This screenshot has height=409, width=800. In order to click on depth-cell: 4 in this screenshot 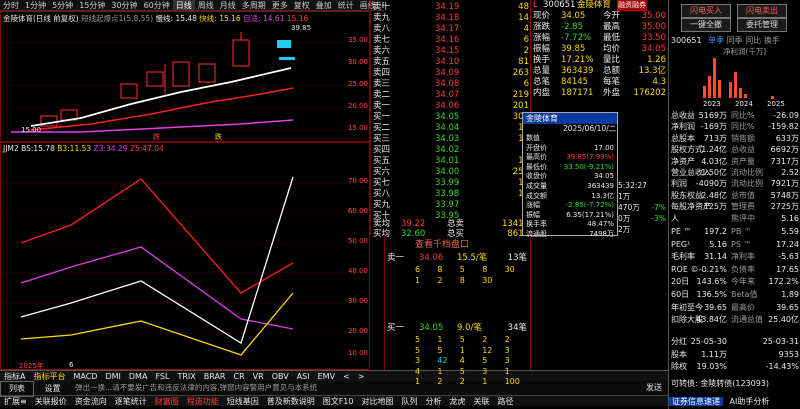, I will do `click(418, 371)`.